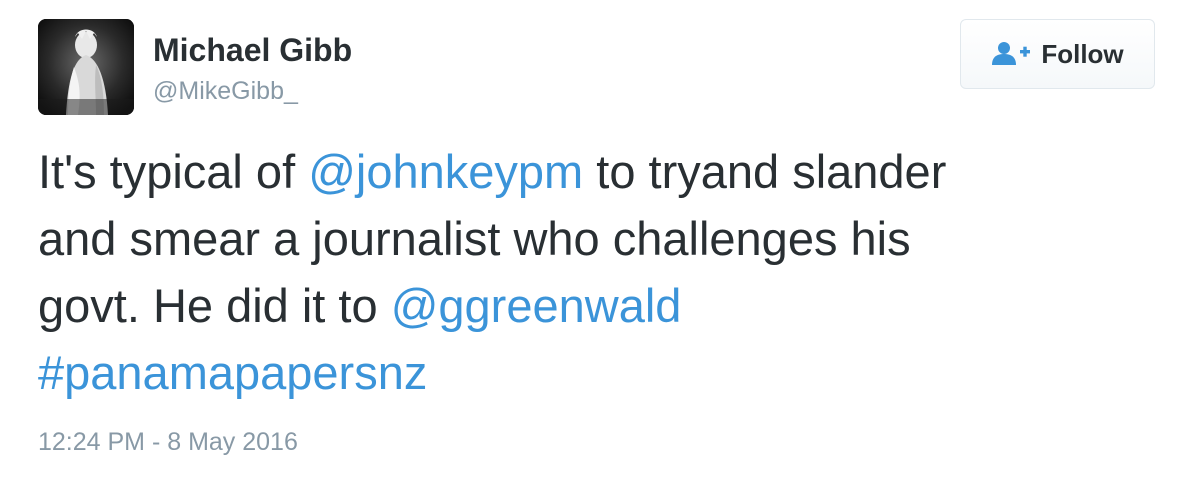 This screenshot has width=1177, height=479. What do you see at coordinates (173, 171) in the screenshot?
I see `tweet-text-segment: It's typical of` at bounding box center [173, 171].